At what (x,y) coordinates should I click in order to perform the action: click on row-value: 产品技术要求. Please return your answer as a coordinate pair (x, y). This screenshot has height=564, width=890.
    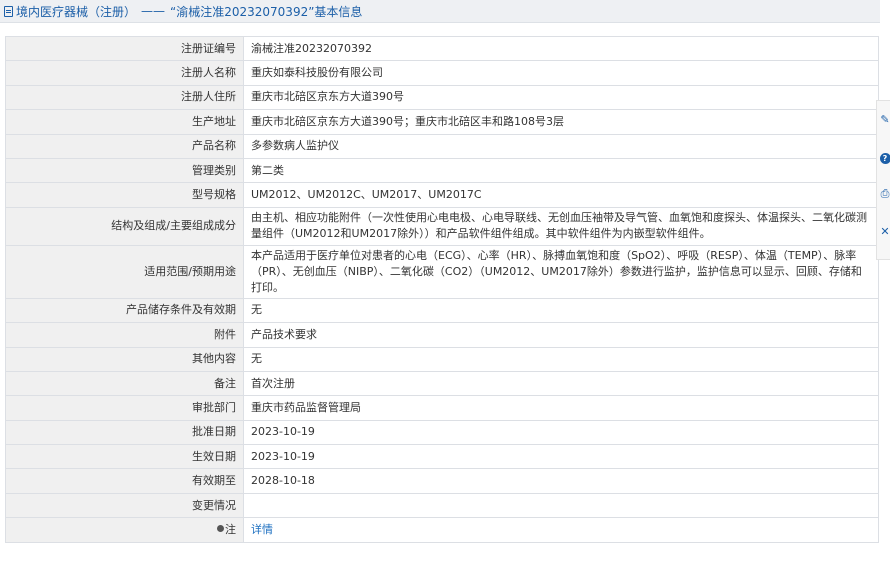
    Looking at the image, I should click on (561, 335).